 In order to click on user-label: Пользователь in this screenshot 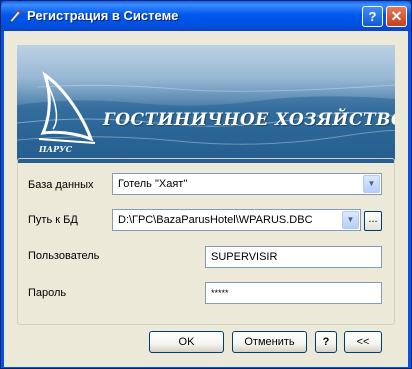, I will do `click(64, 256)`.